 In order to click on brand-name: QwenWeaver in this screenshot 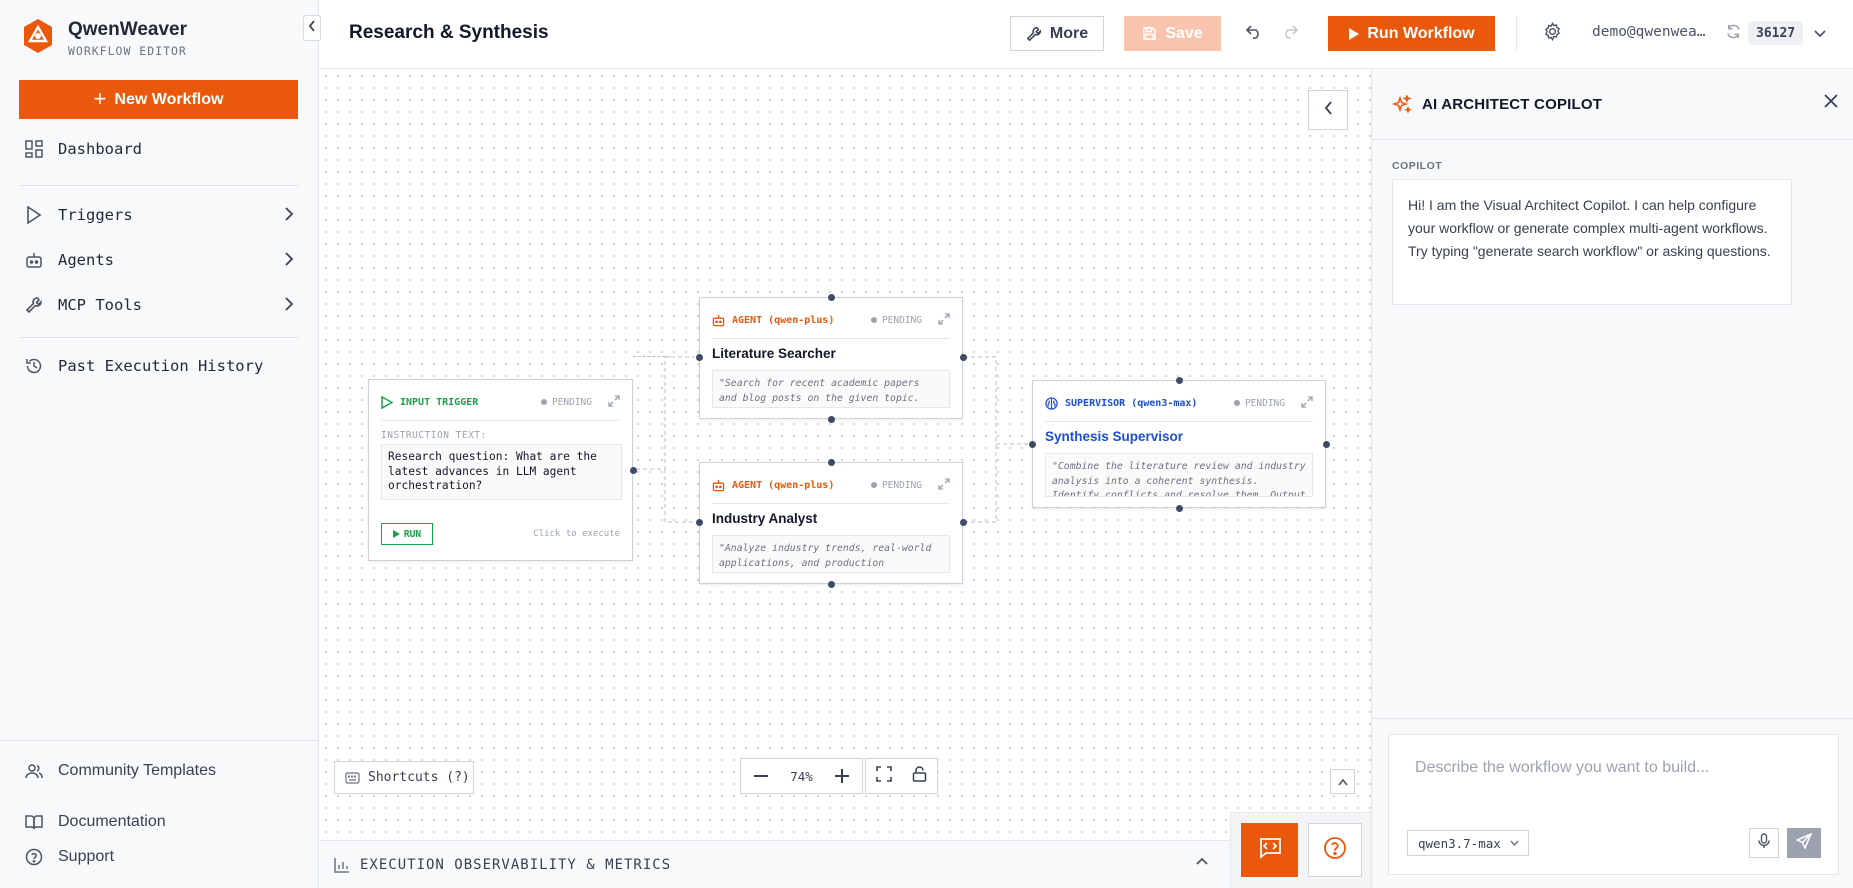, I will do `click(127, 29)`.